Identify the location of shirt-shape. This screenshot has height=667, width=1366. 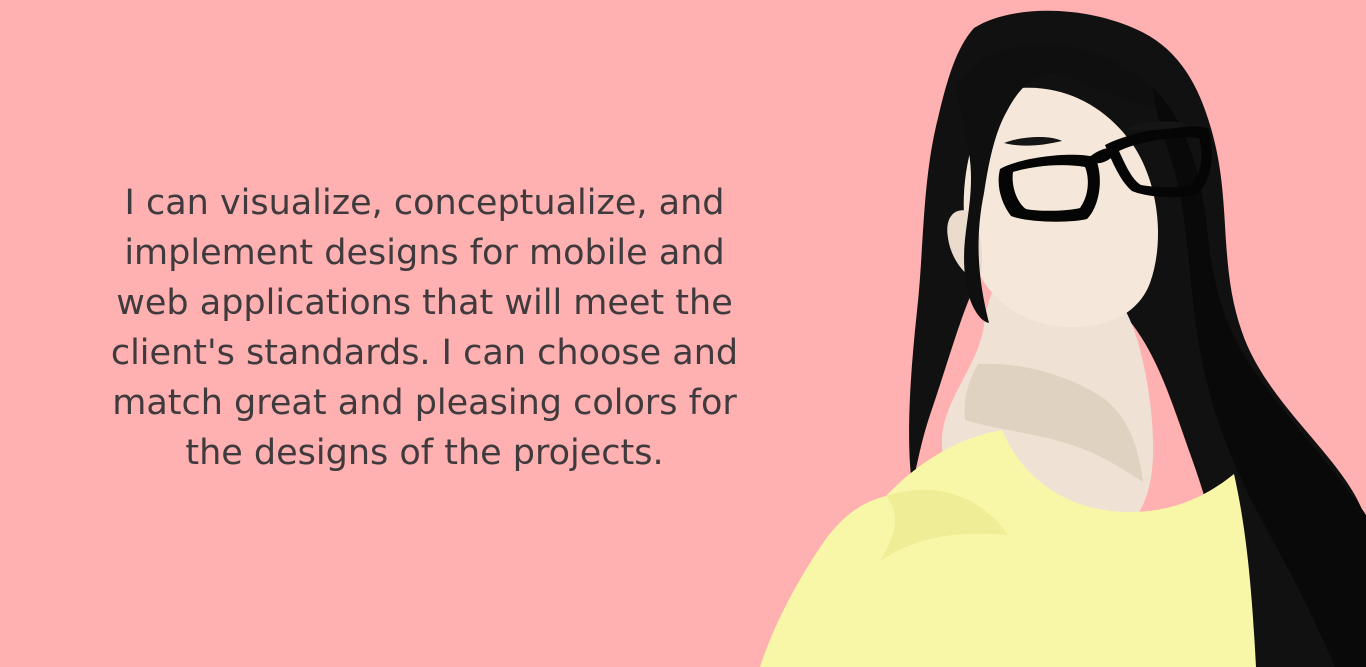
(1008, 548).